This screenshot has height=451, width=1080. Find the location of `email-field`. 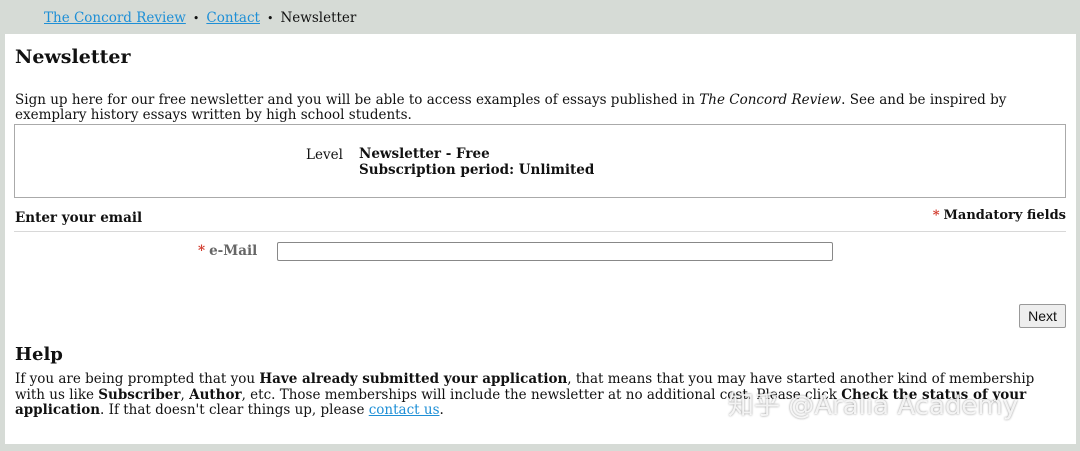

email-field is located at coordinates (555, 251).